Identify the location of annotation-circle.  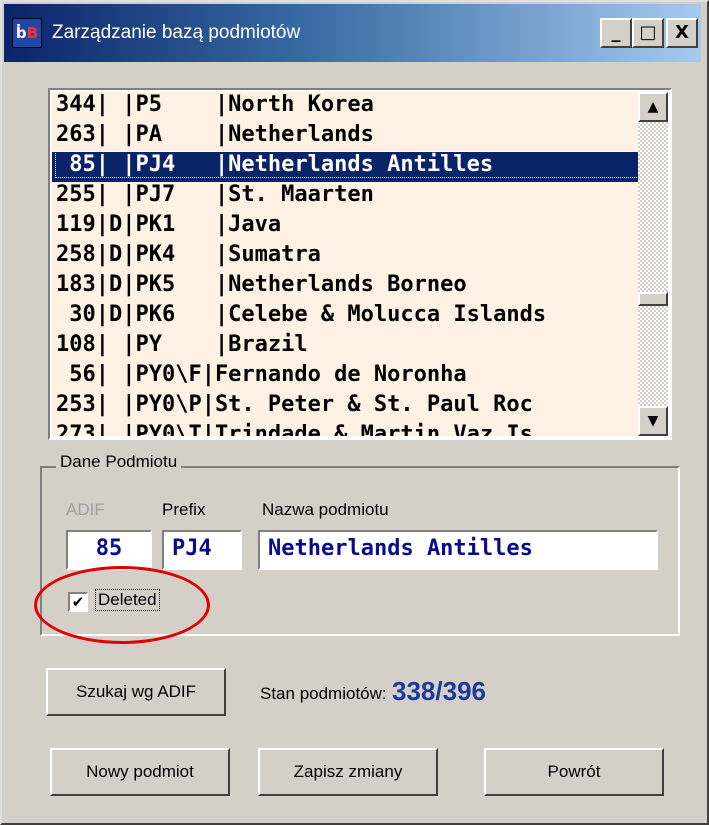
(122, 605).